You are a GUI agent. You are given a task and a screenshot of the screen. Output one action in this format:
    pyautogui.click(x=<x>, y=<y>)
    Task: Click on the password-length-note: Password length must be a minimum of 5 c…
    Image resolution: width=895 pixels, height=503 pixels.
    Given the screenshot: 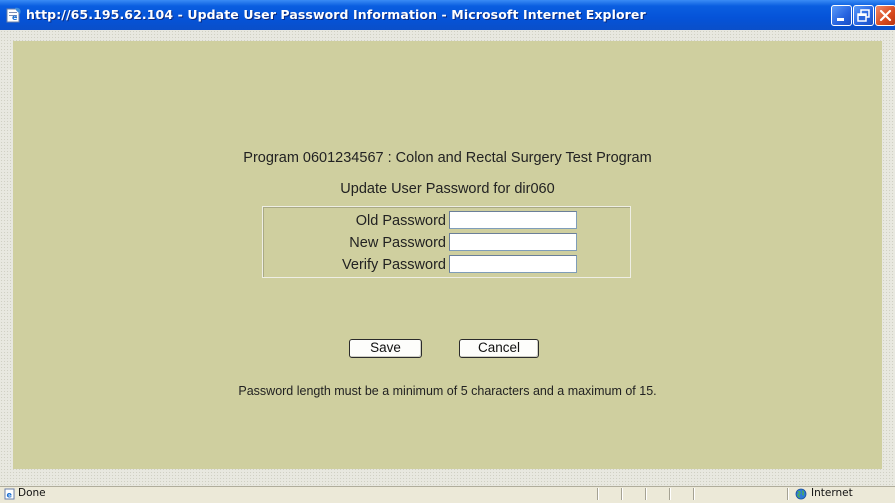 What is the action you would take?
    pyautogui.click(x=447, y=391)
    